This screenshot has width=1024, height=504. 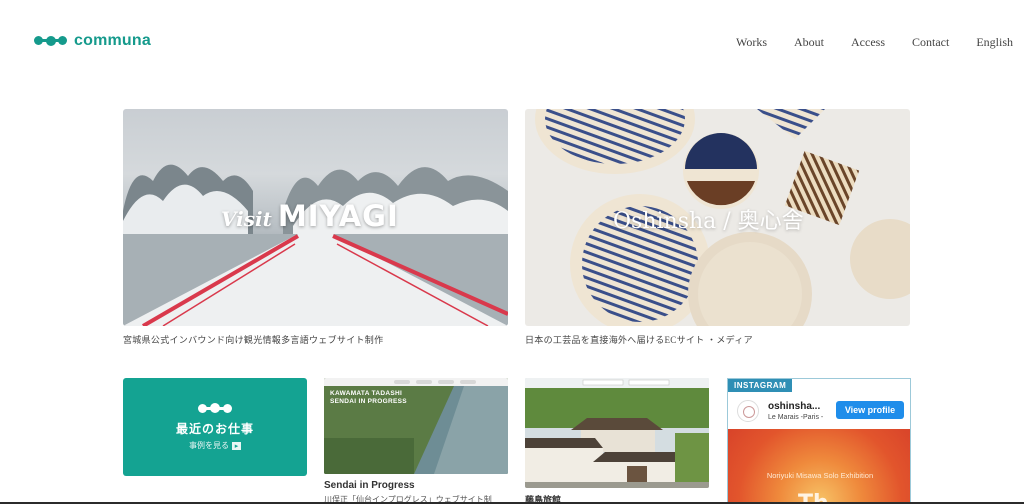 What do you see at coordinates (796, 417) in the screenshot?
I see `instagram-location: Le Marais -Paris -` at bounding box center [796, 417].